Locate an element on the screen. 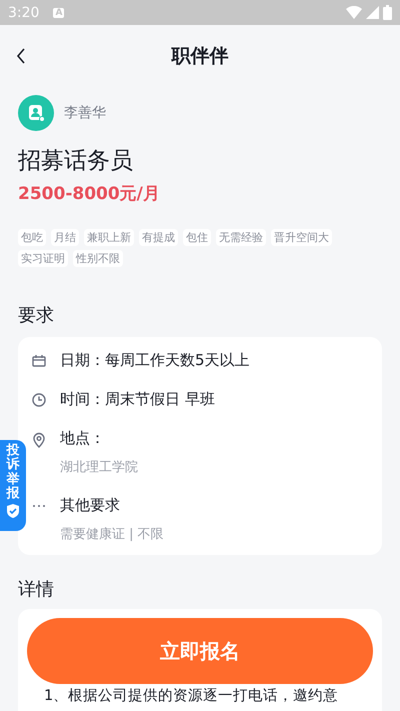 This screenshot has height=711, width=400. apply-button: 立即报名 is located at coordinates (200, 651).